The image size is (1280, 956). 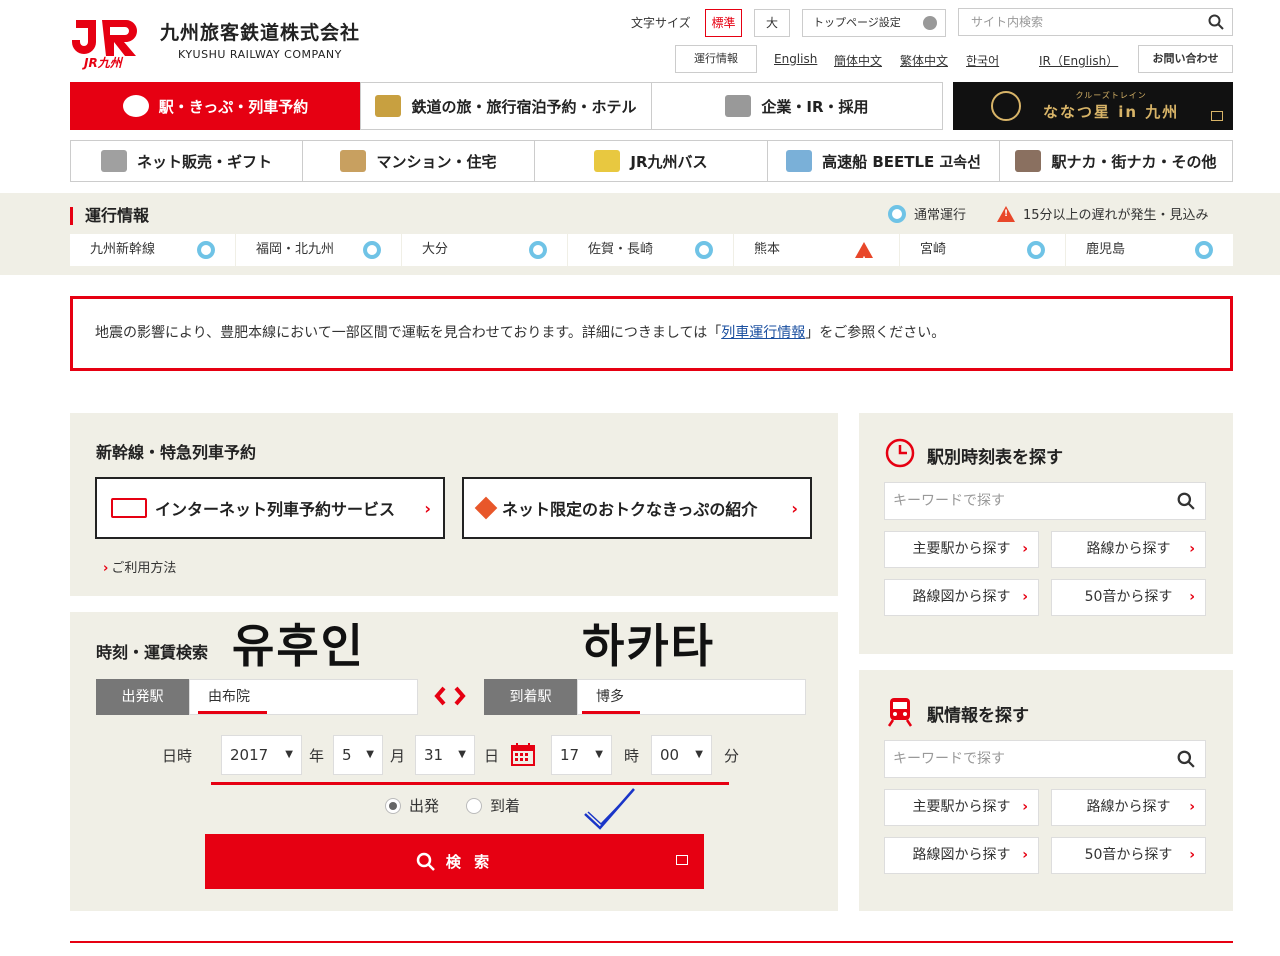 I want to click on link-simplified-chinese: 簡体中文, so click(x=858, y=60).